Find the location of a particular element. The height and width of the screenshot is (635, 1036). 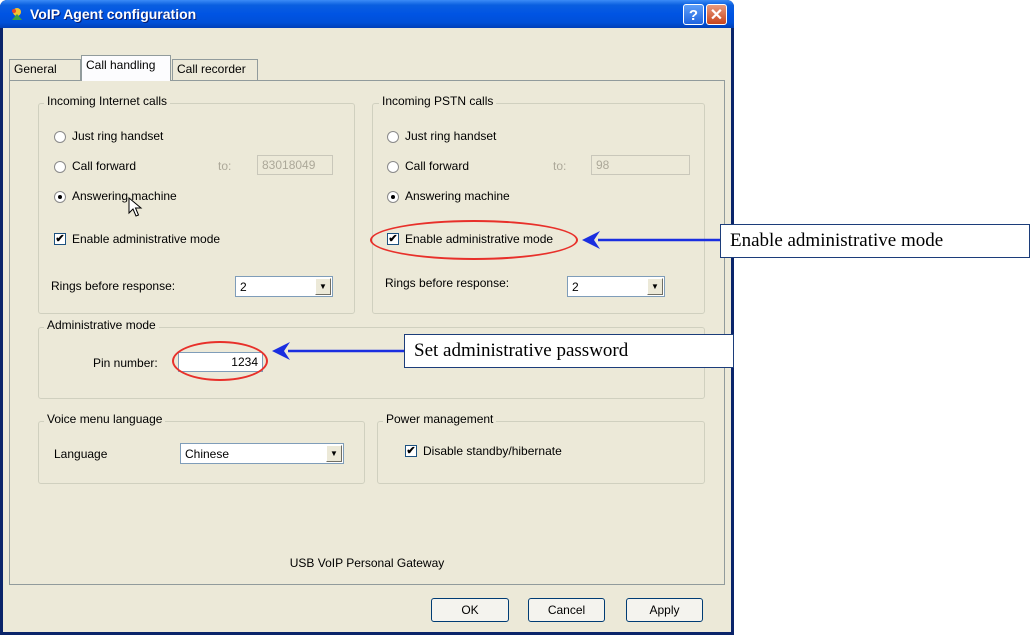

password-callout: Set administrative password is located at coordinates (569, 351).